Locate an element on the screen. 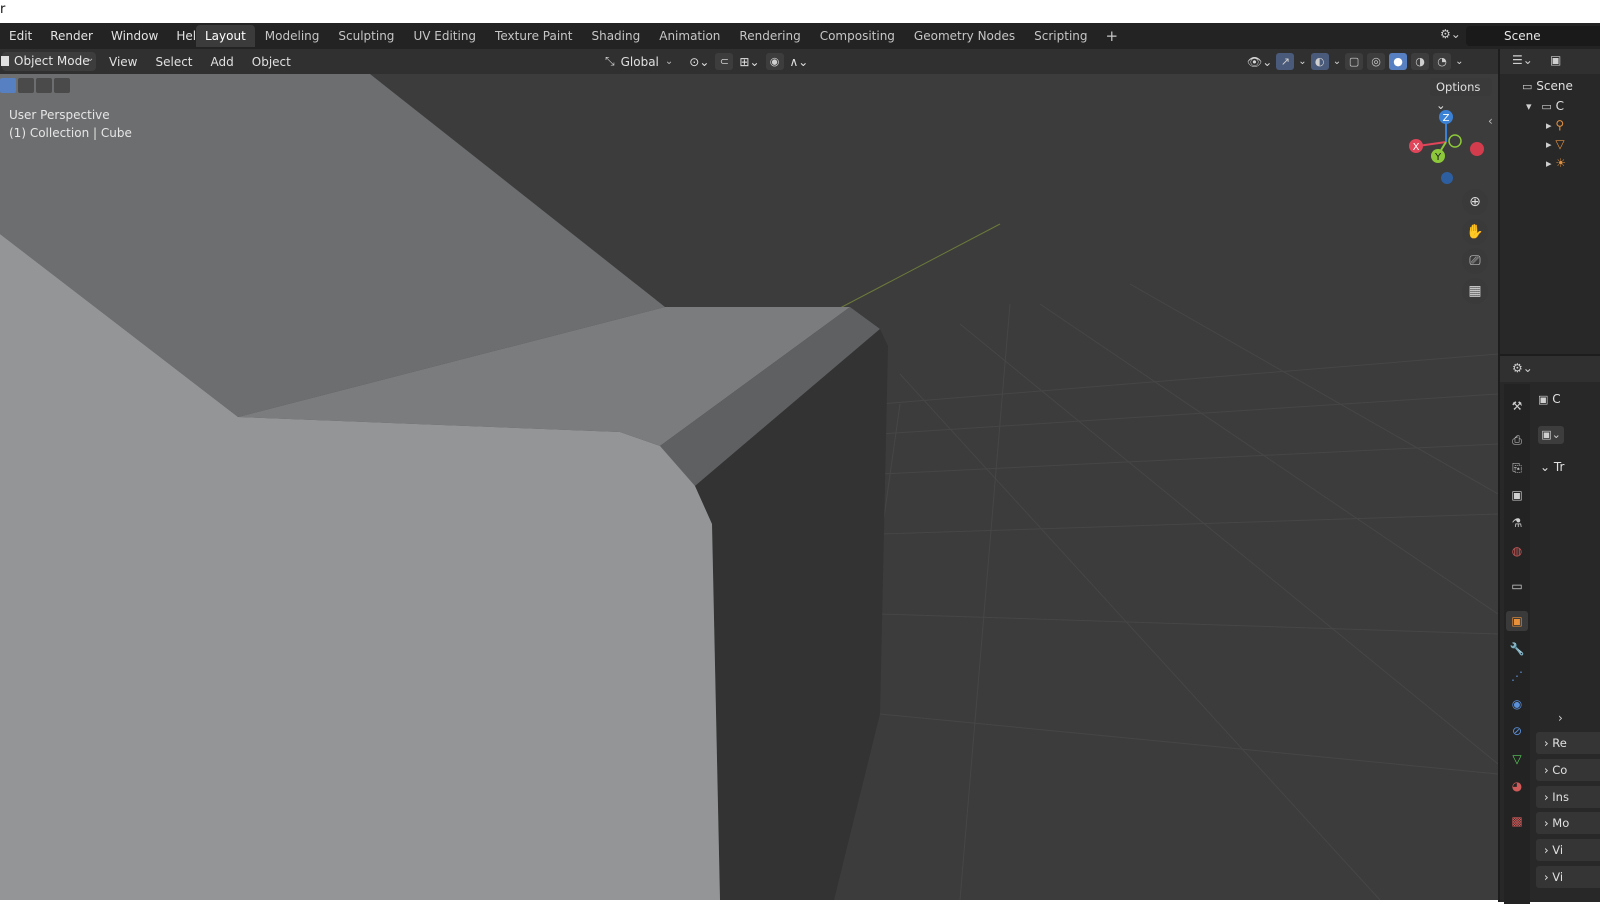 The width and height of the screenshot is (1600, 904). add-workspace-button: + is located at coordinates (1112, 36).